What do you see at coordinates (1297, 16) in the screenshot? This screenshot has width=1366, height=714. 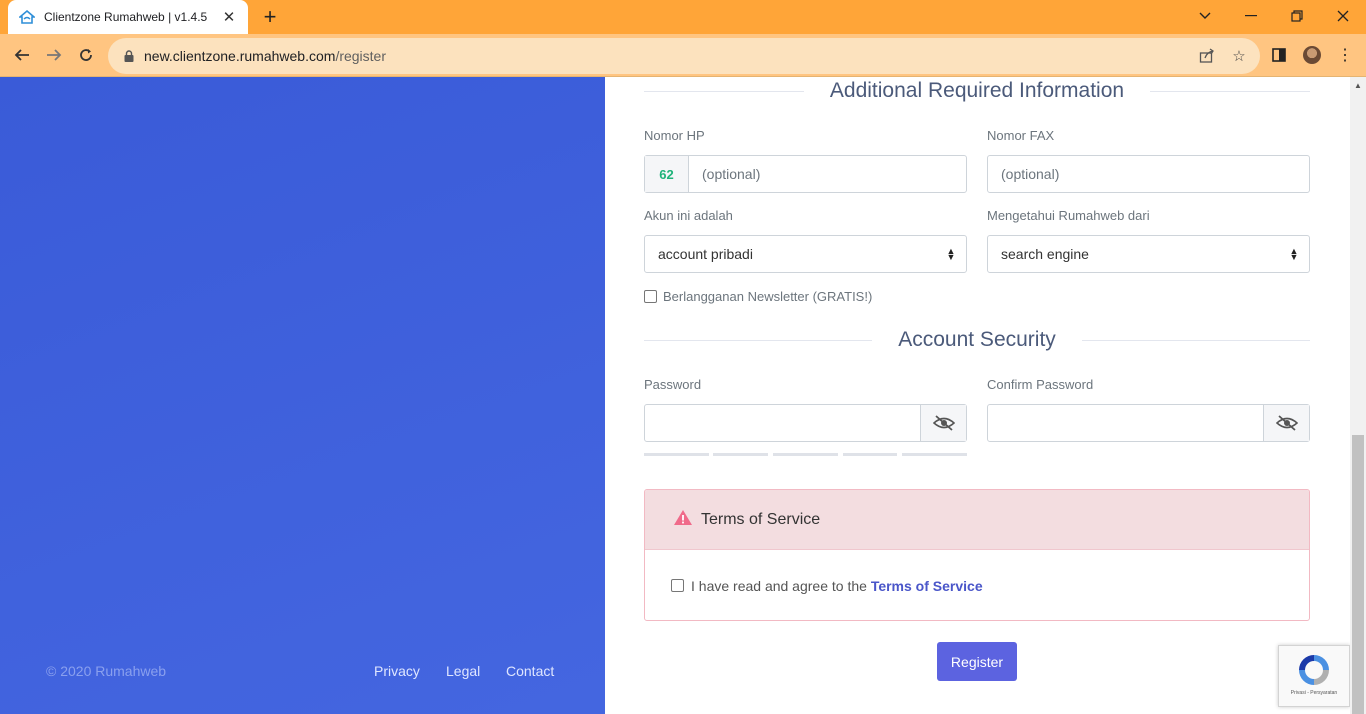 I see `restore-icon` at bounding box center [1297, 16].